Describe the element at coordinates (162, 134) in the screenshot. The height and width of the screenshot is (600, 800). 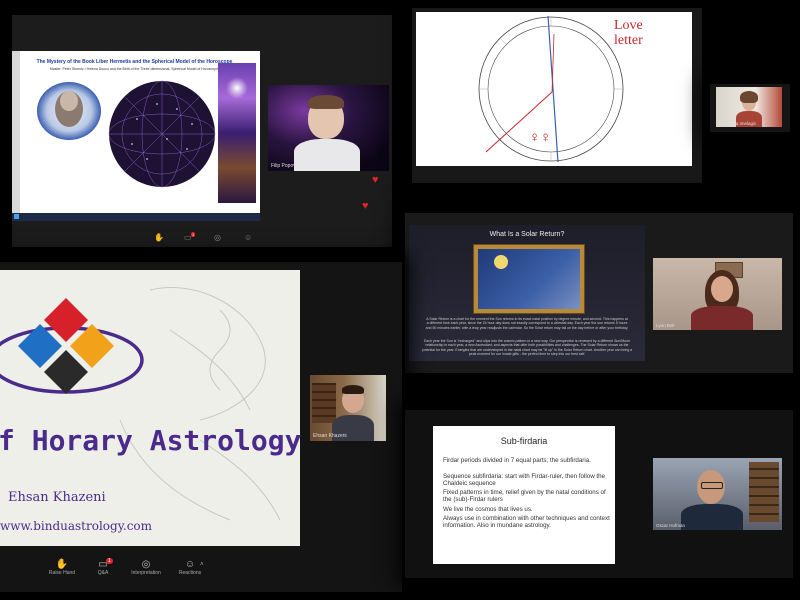
I see `celestial-sphere` at that location.